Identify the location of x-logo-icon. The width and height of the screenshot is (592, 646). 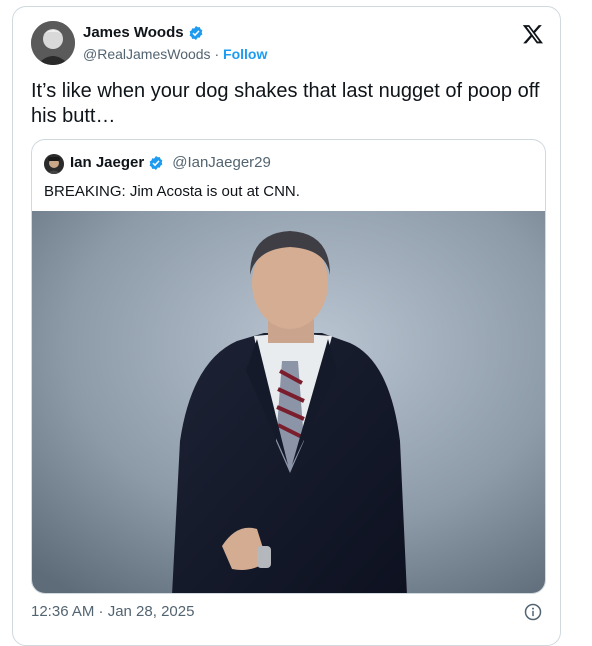
(533, 34).